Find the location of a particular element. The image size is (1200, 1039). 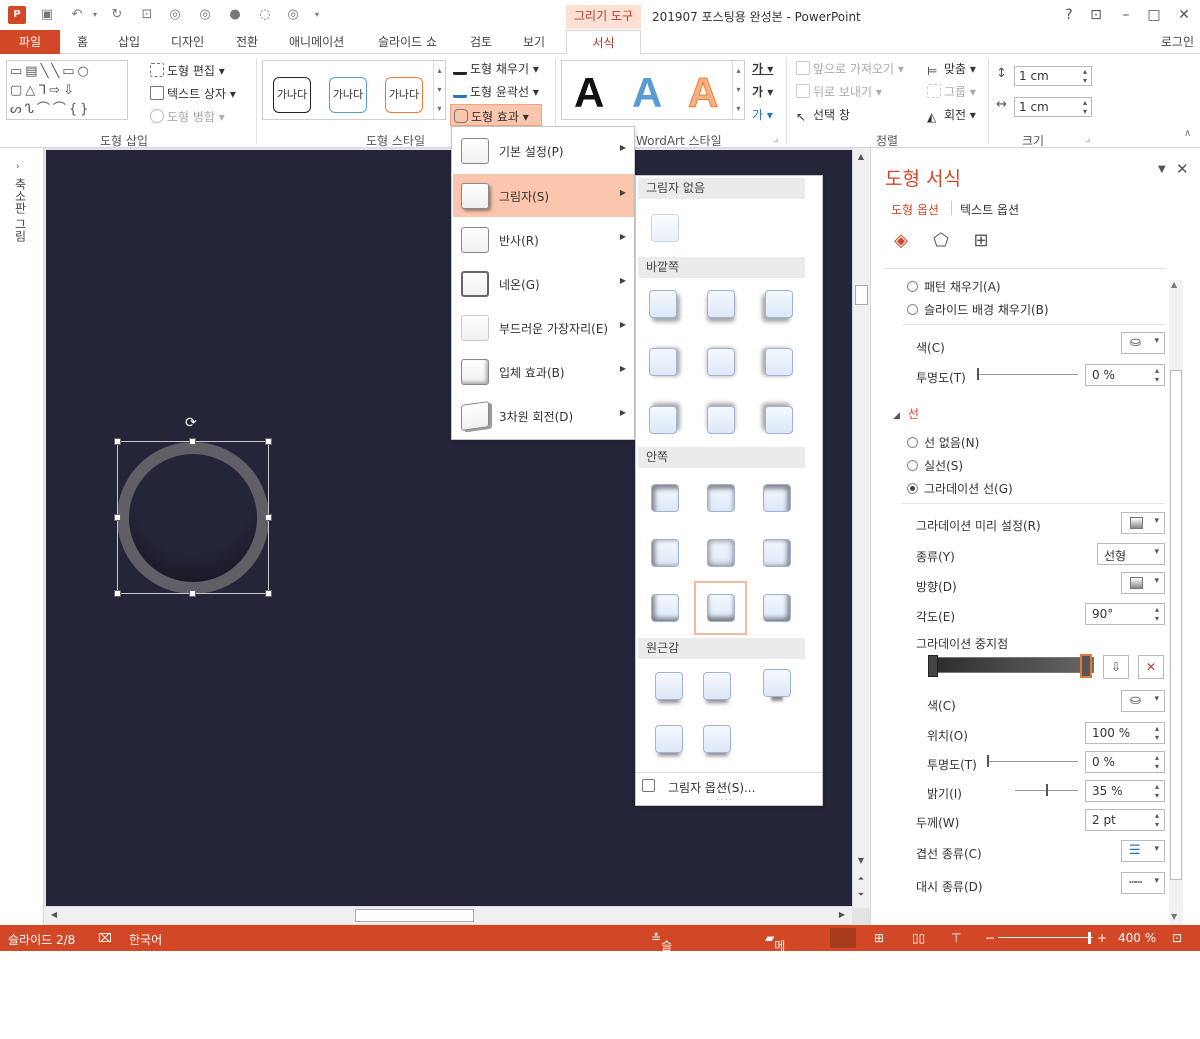

reading-view-icon: ▯▯ is located at coordinates (918, 938).